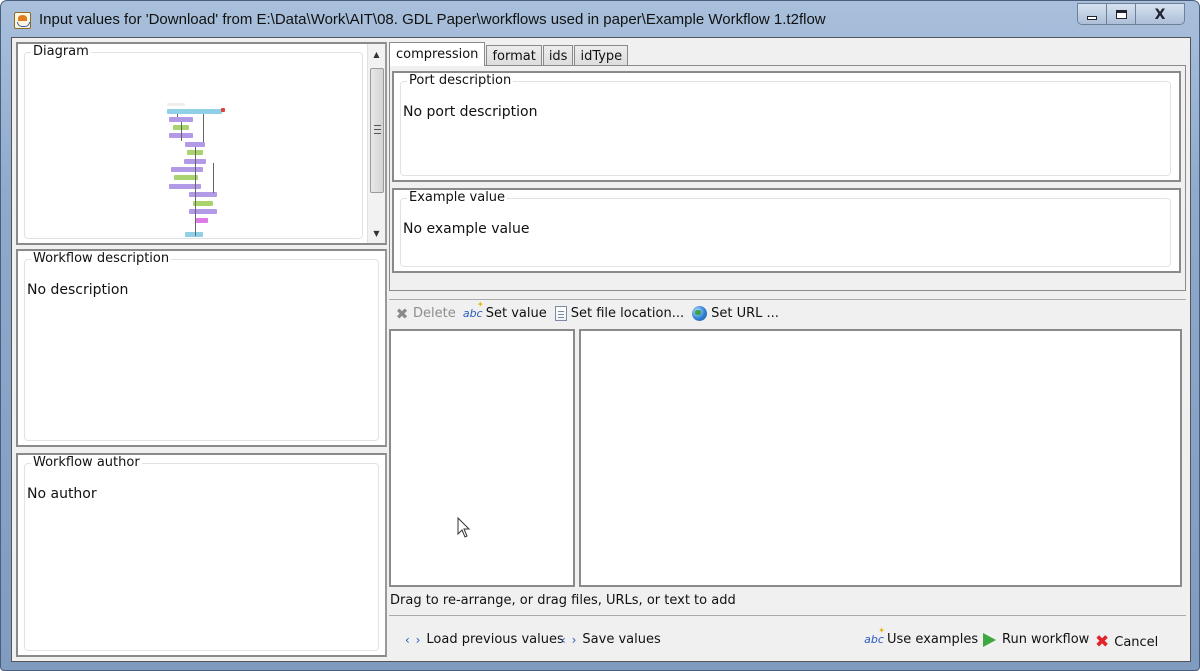  What do you see at coordinates (1092, 14) in the screenshot?
I see `minimize-button` at bounding box center [1092, 14].